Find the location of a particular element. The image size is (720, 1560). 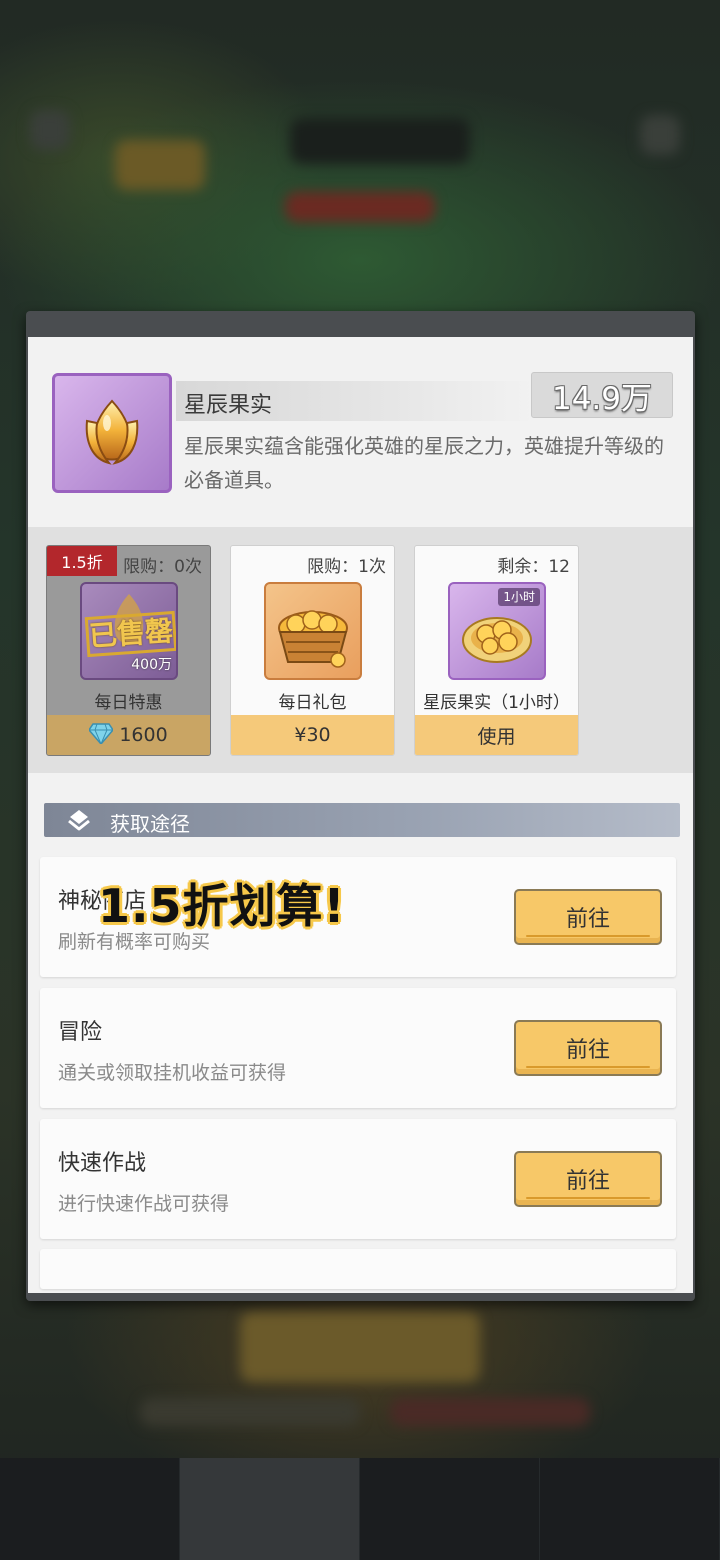

sources-title: 获取途径 is located at coordinates (150, 824).